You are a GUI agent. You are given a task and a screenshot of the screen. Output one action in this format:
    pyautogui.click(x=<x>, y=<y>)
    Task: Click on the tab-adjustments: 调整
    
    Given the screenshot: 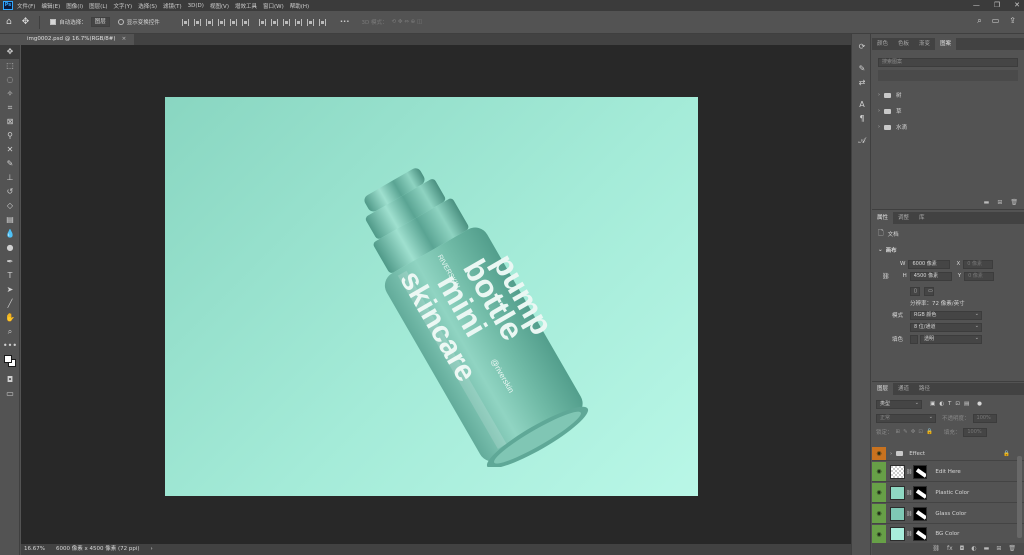 What is the action you would take?
    pyautogui.click(x=903, y=218)
    